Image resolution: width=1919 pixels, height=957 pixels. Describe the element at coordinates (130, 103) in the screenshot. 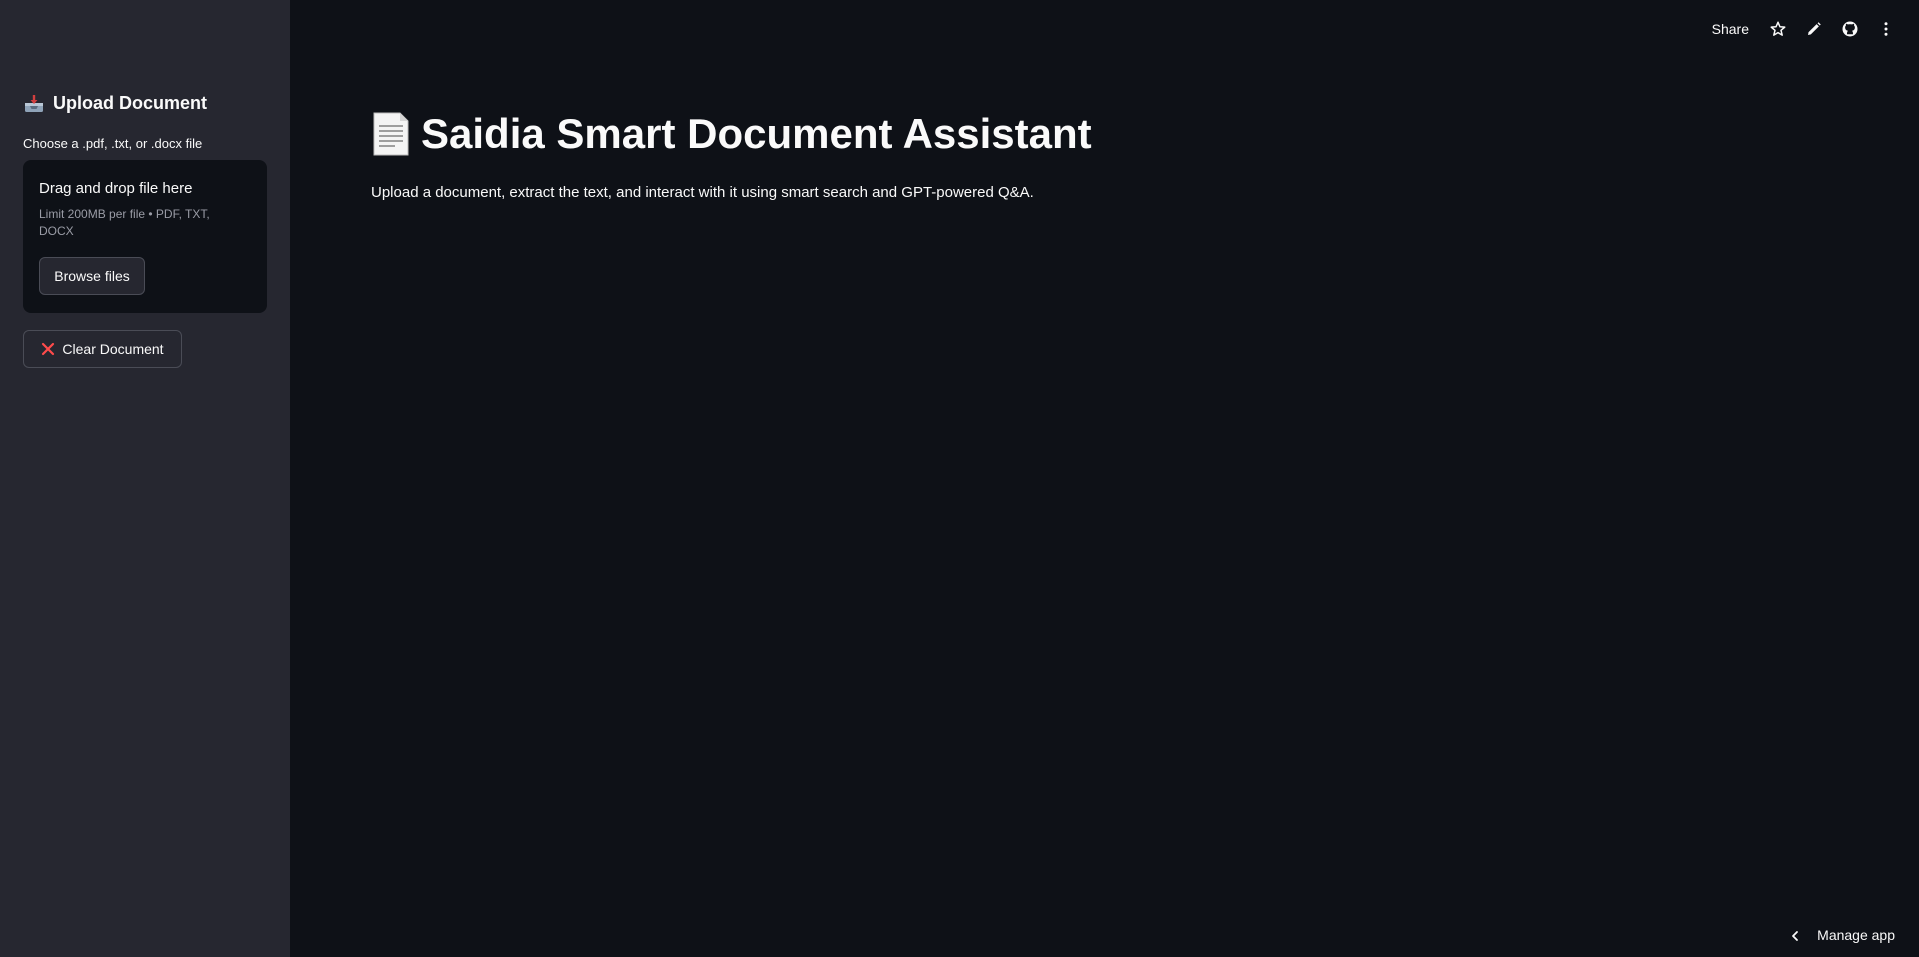

I see `sidebar-heading-text: Upload Document` at that location.